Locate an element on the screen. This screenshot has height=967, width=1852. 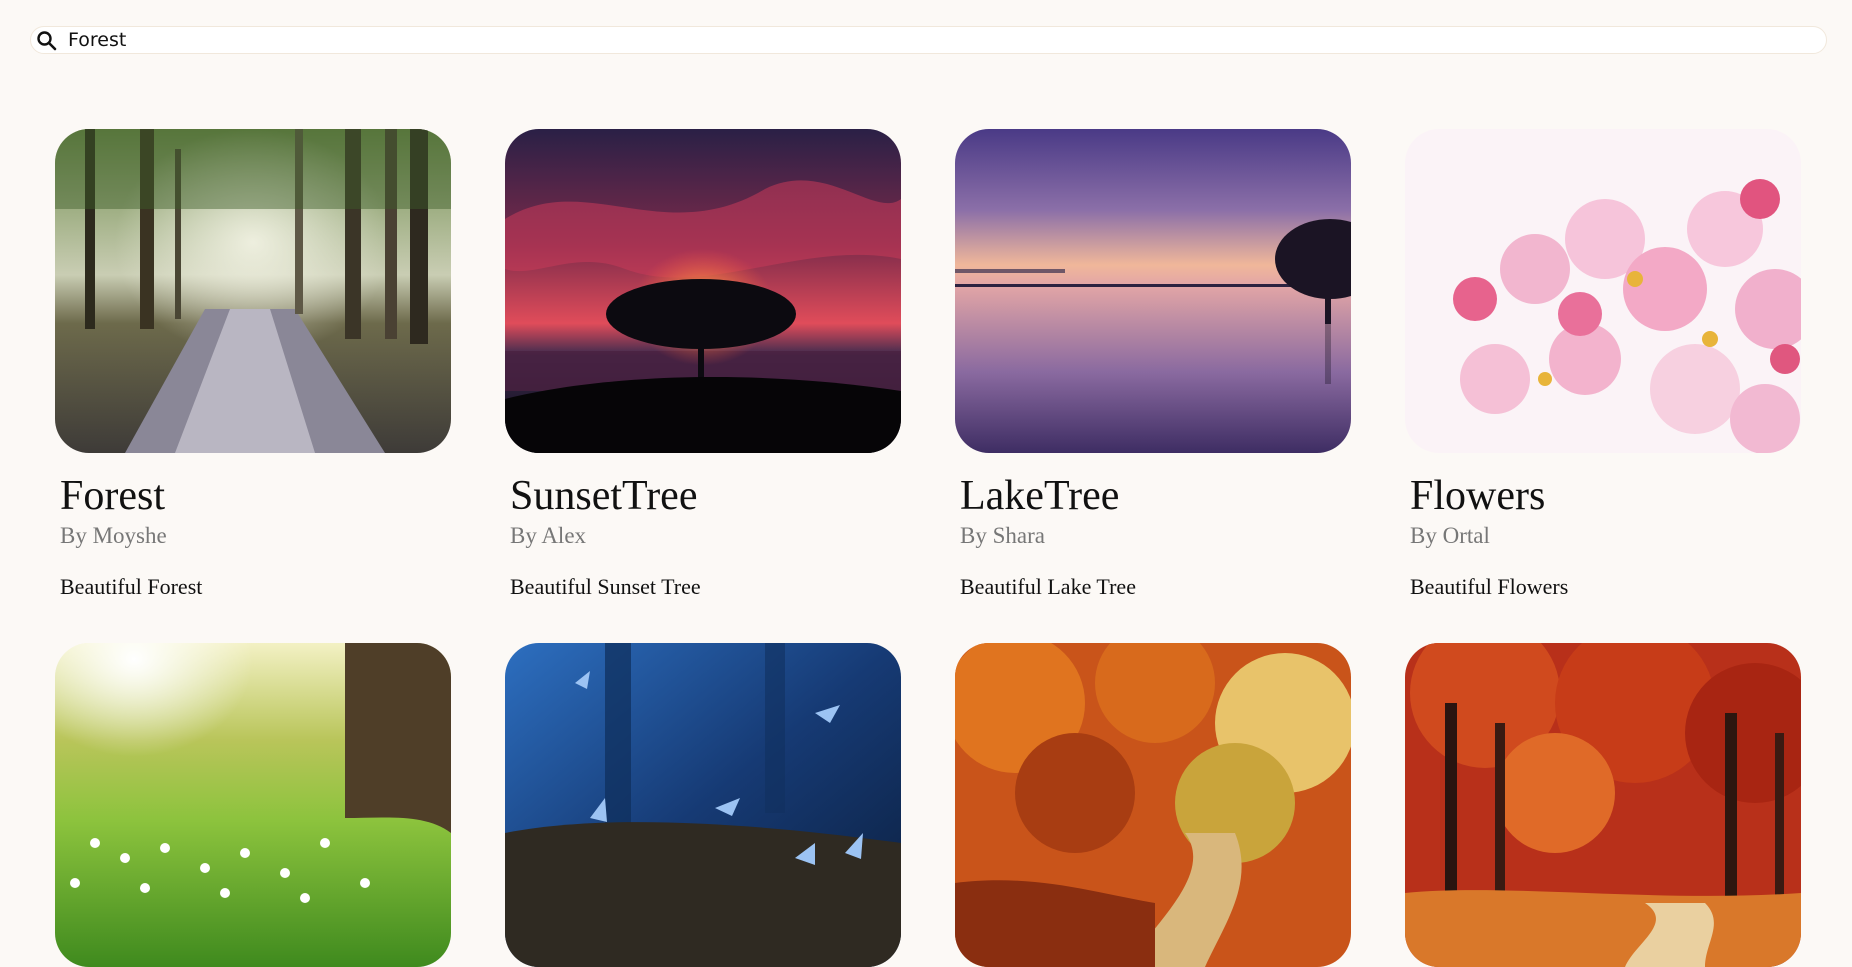
card-author: By Ortal is located at coordinates (1450, 535).